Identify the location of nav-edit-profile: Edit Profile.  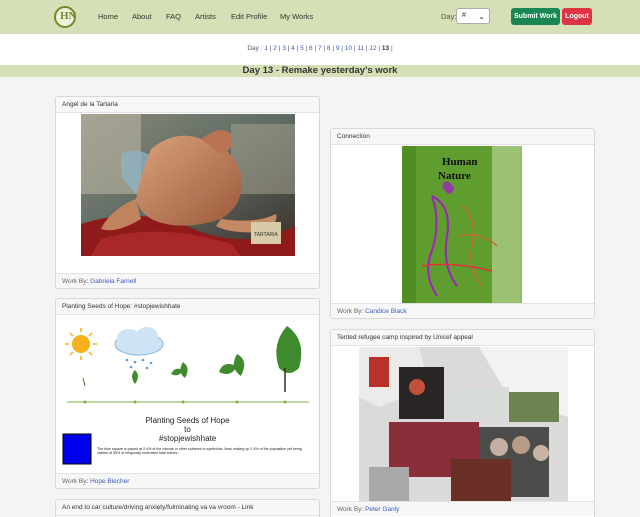
(249, 16).